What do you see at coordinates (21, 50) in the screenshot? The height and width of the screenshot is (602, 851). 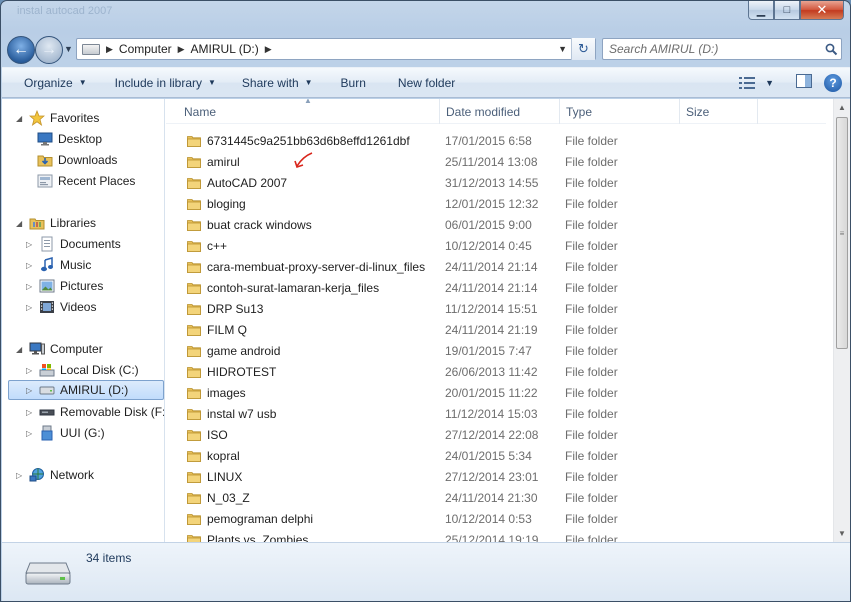 I see `back-button: ←` at bounding box center [21, 50].